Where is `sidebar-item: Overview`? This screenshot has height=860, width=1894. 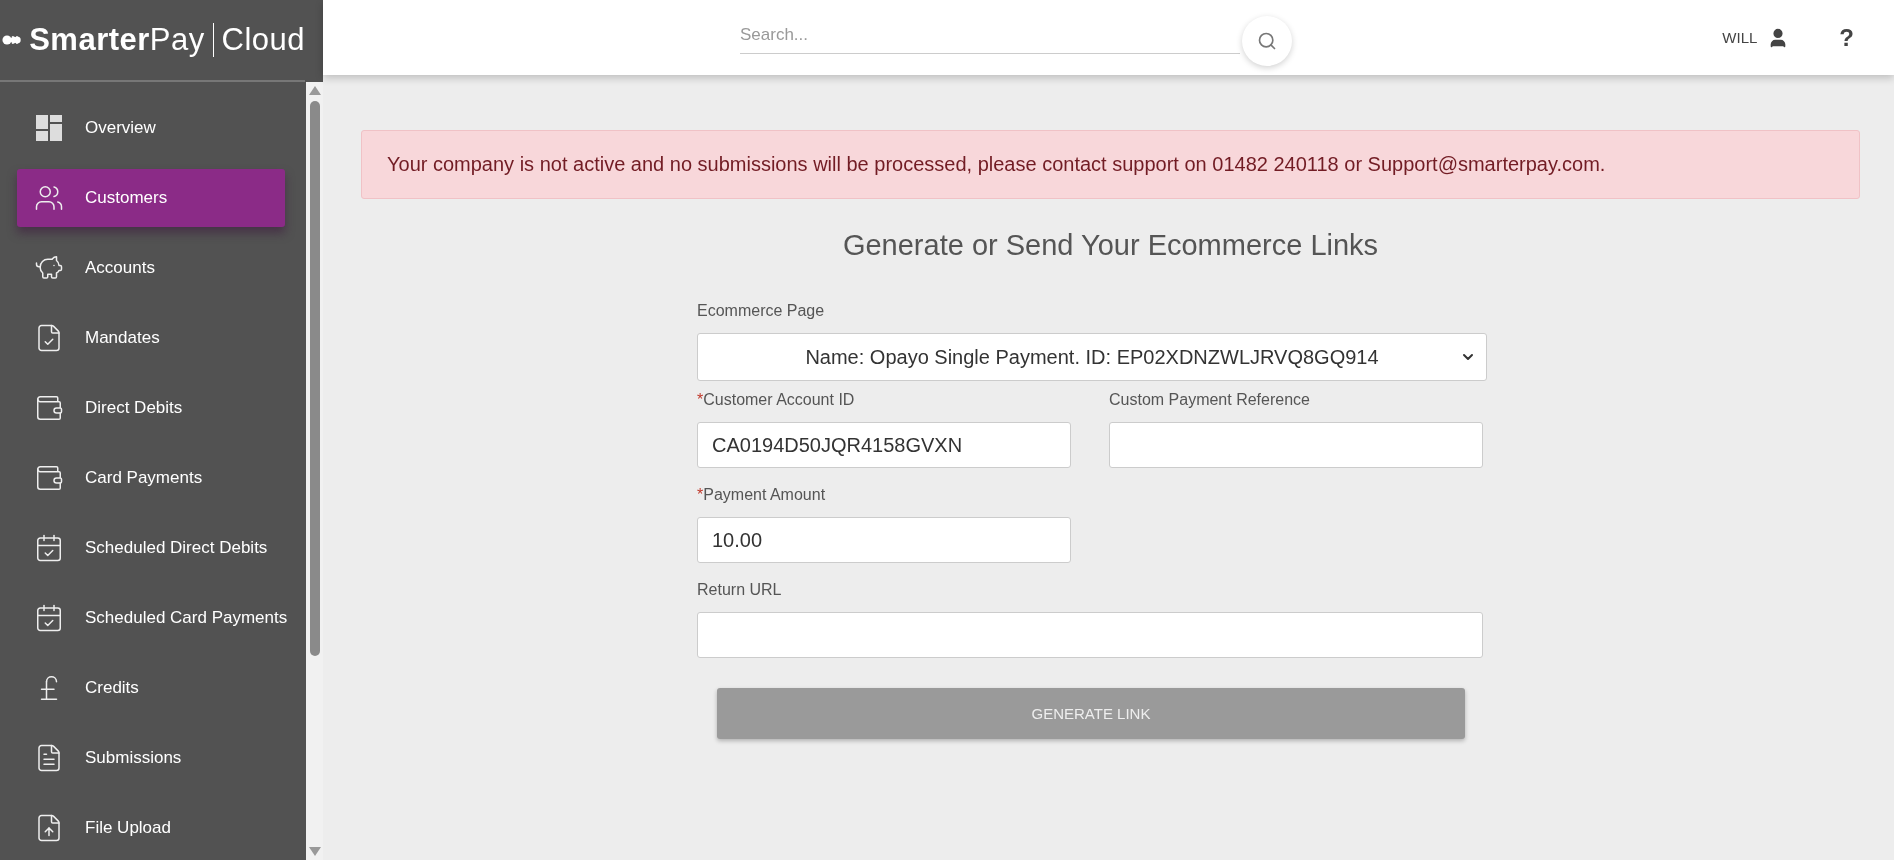
sidebar-item: Overview is located at coordinates (151, 128).